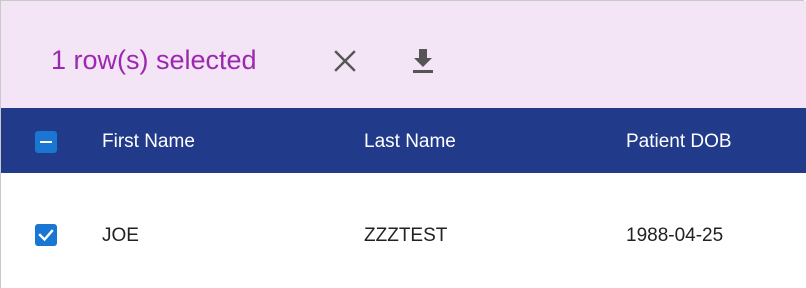 This screenshot has width=806, height=288. Describe the element at coordinates (154, 60) in the screenshot. I see `selection-count-label: 1 row(s) selected` at that location.